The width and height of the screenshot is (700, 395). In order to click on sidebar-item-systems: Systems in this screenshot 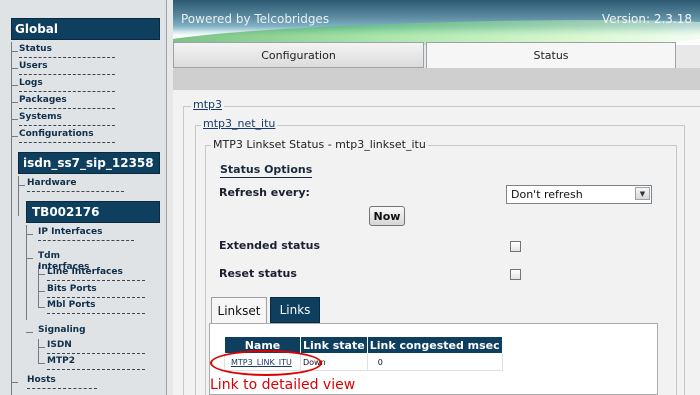, I will do `click(67, 119)`.